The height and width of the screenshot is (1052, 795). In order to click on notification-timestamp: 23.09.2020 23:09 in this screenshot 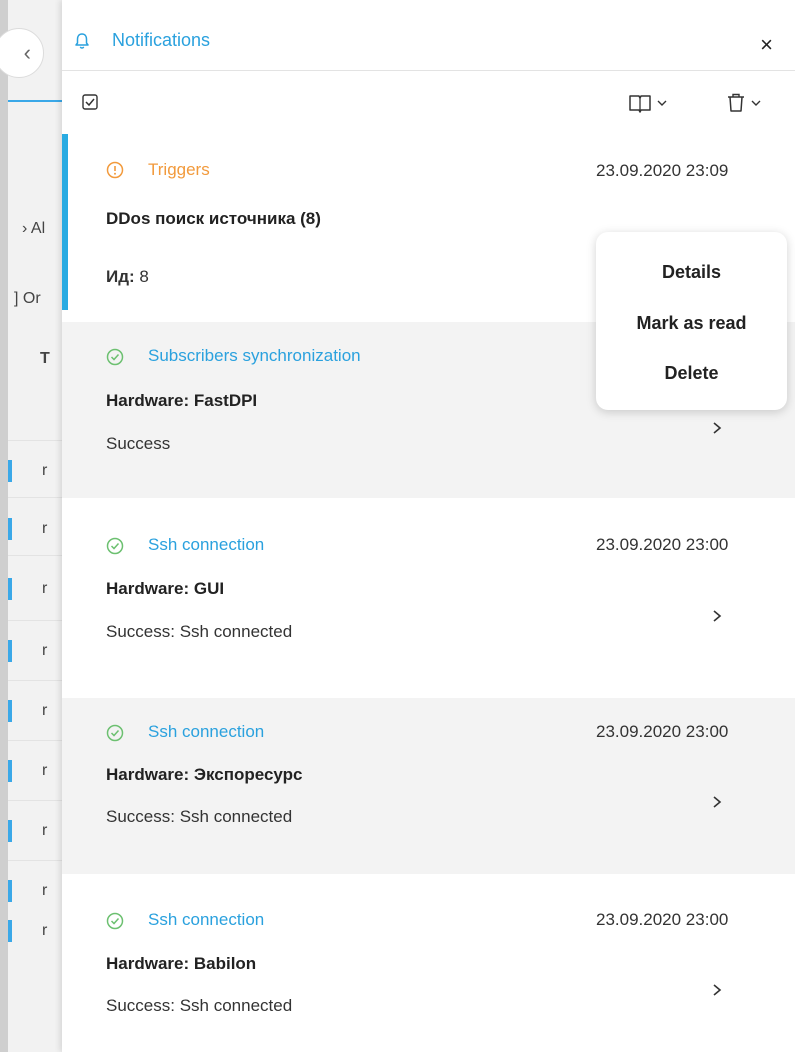, I will do `click(662, 170)`.